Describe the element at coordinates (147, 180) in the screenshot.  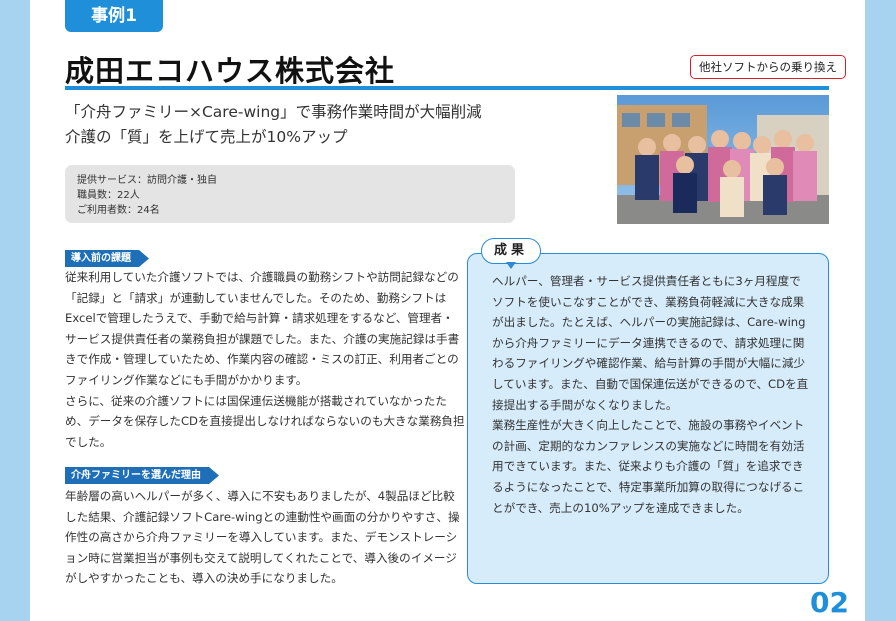
I see `info-service: 提供サービス：訪問介護・独自` at that location.